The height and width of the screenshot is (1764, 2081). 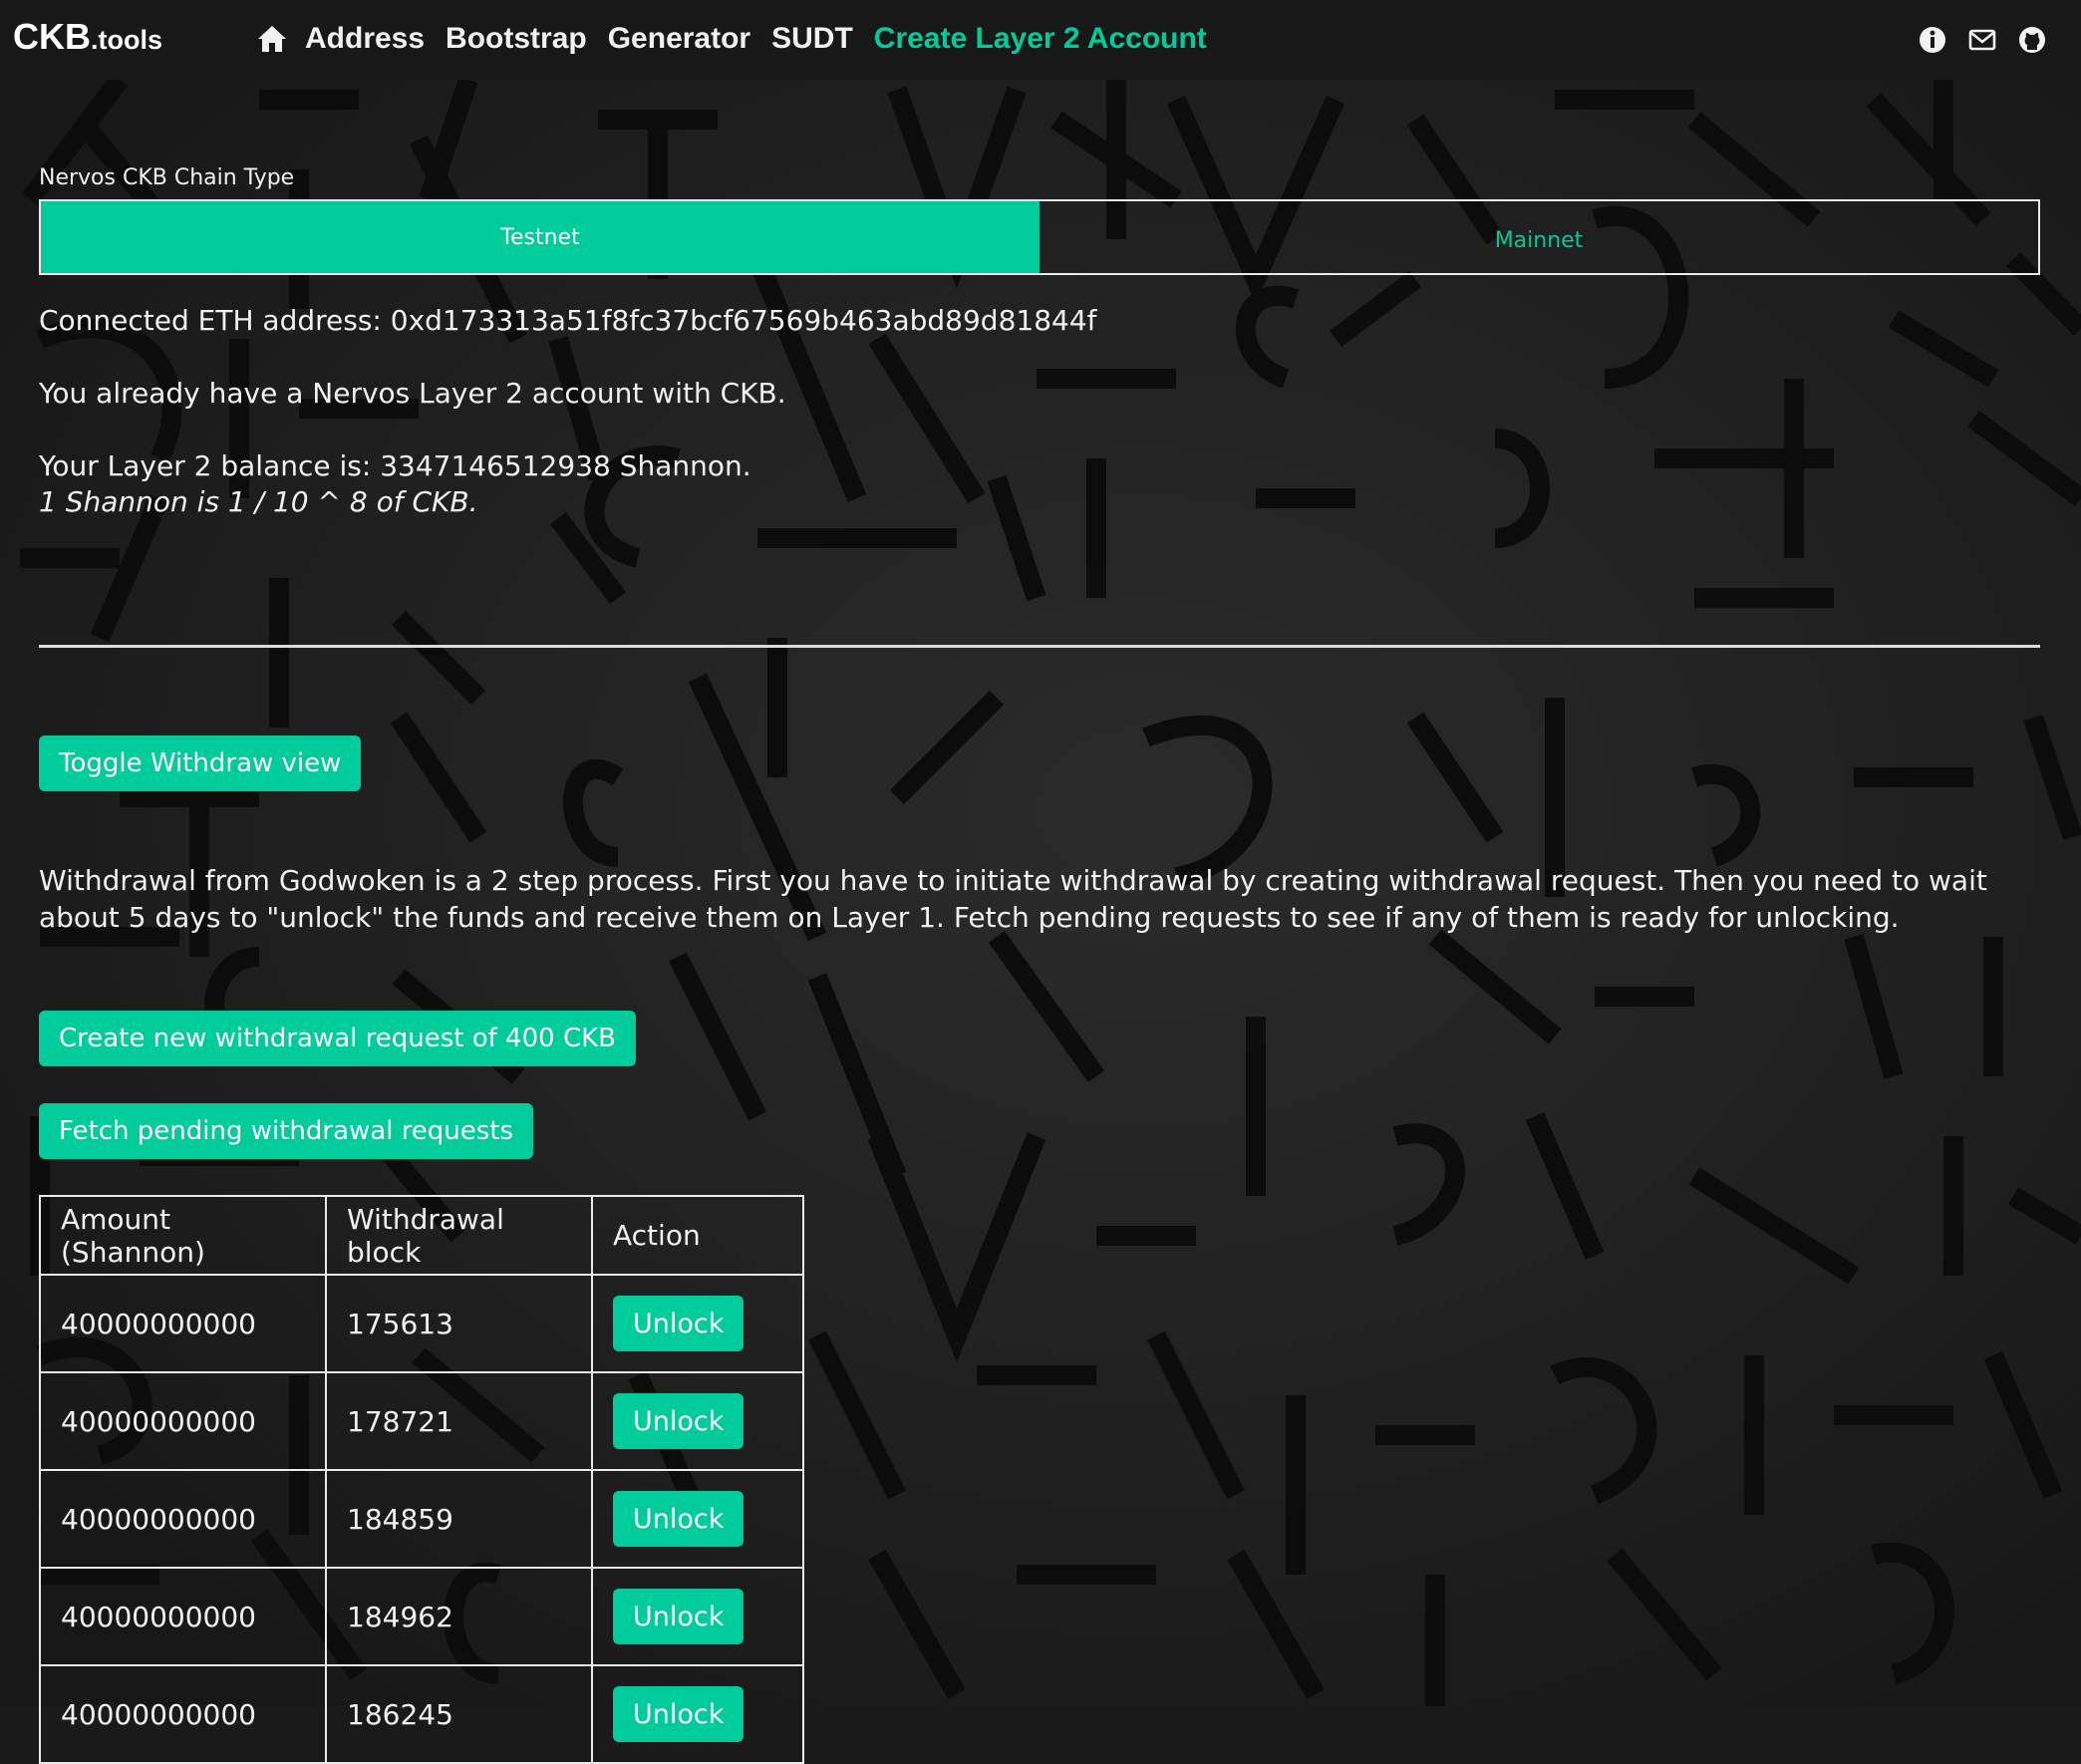 I want to click on header-amount: Amount (Shannon), so click(x=183, y=1235).